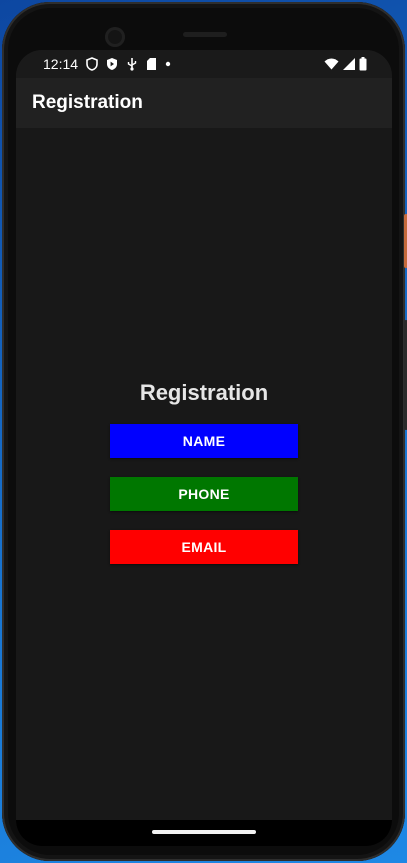 Image resolution: width=407 pixels, height=863 pixels. I want to click on navigation-bar, so click(204, 833).